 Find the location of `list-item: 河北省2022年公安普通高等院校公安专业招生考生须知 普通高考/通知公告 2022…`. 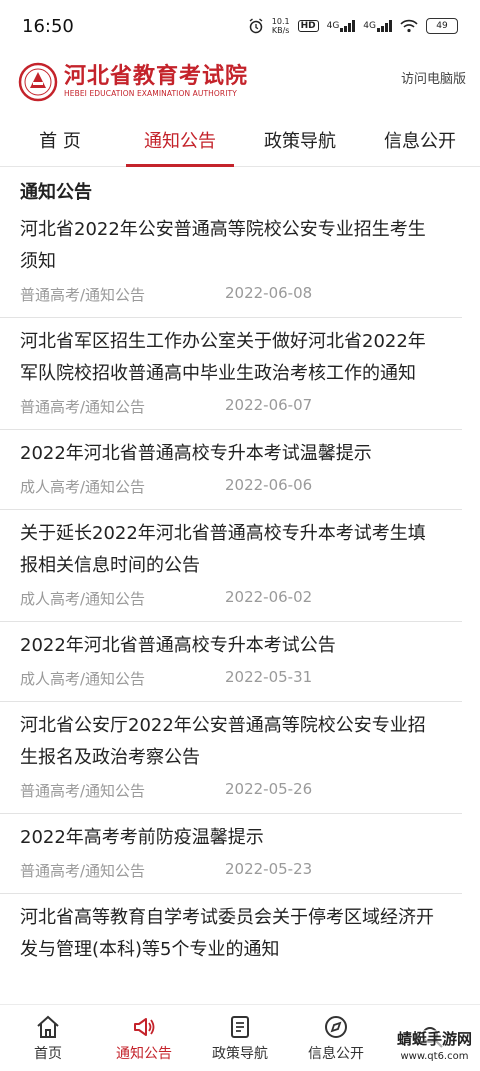

list-item: 河北省2022年公安普通高等院校公安专业招生考生须知 普通高考/通知公告 2022… is located at coordinates (231, 262).